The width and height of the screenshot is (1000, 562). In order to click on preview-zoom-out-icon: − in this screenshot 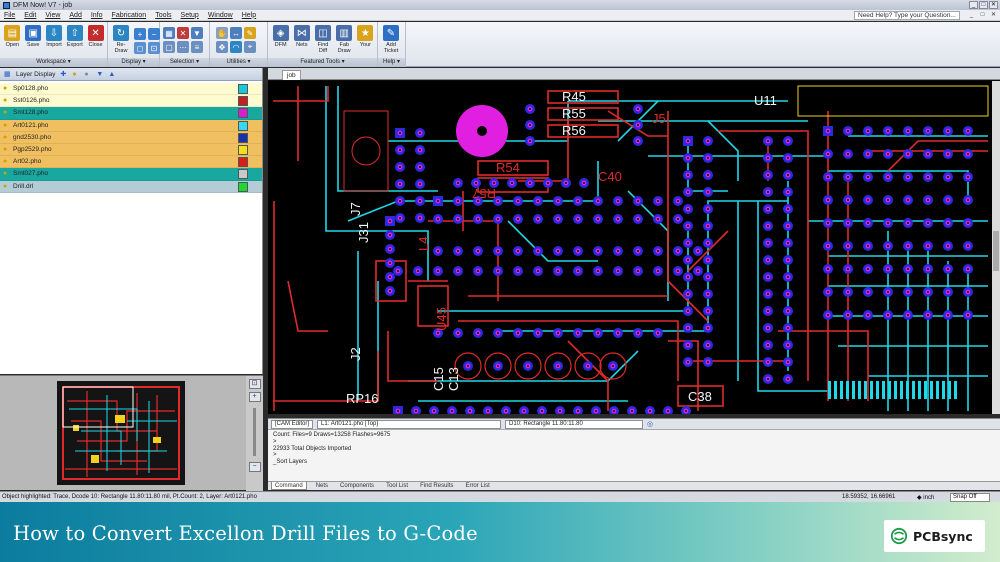, I will do `click(254, 467)`.